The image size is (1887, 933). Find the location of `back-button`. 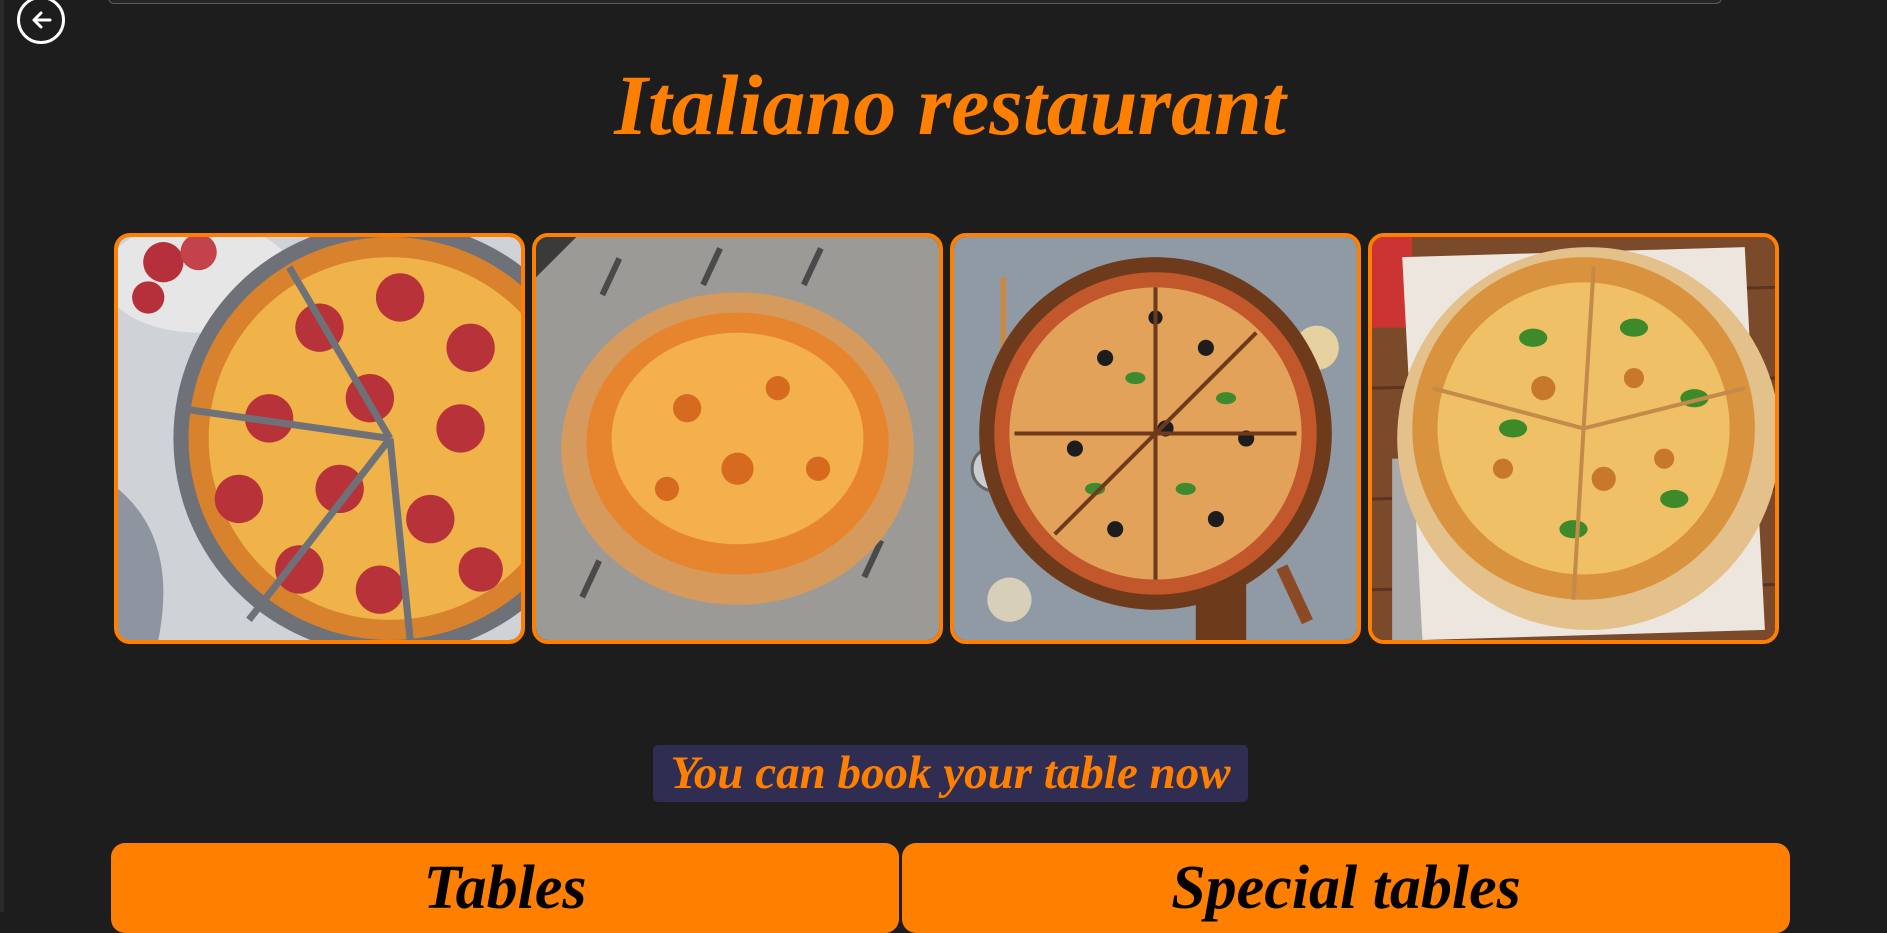

back-button is located at coordinates (41, 22).